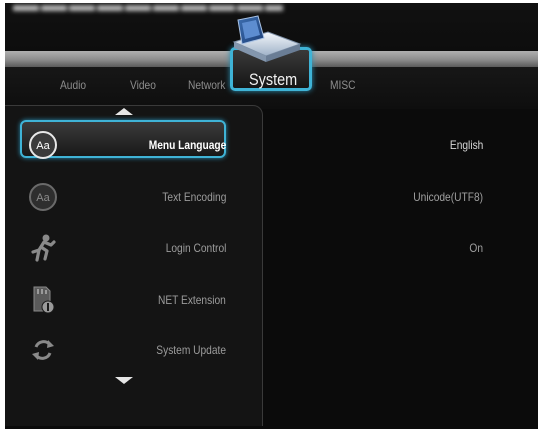 This screenshot has height=434, width=543. I want to click on setting-value: English, so click(466, 145).